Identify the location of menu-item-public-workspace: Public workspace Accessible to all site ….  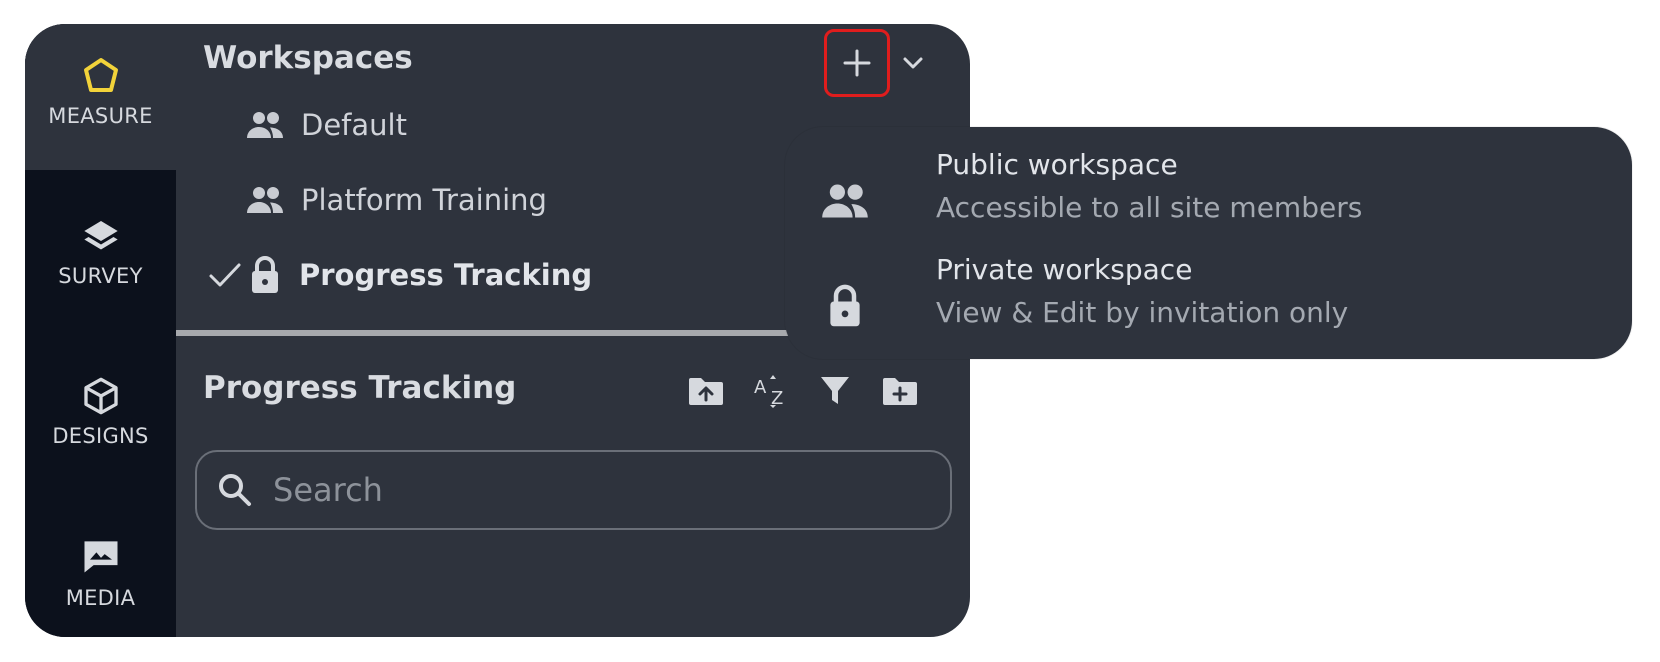
(1208, 198).